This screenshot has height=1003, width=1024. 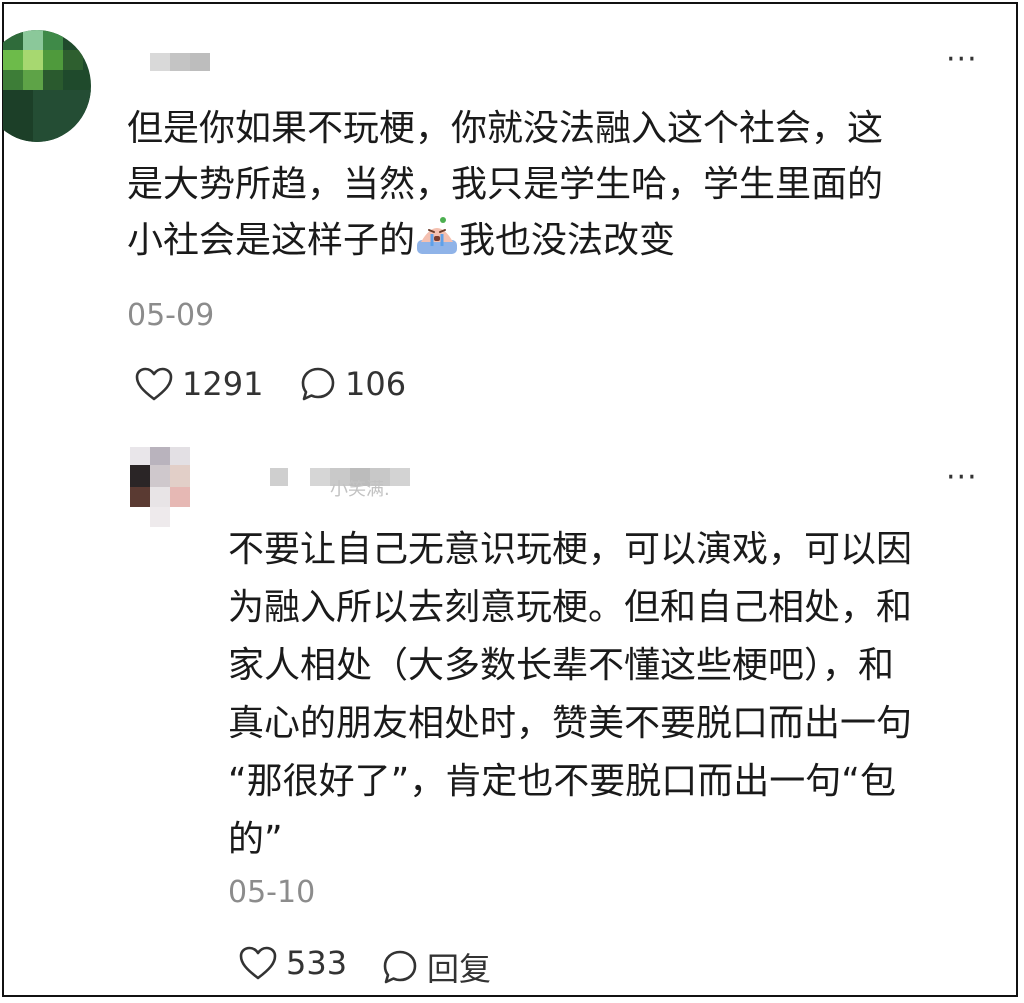 What do you see at coordinates (561, 665) in the screenshot?
I see `reply-text-line: 家人相处（大多数长辈不懂这些梗吧），和` at bounding box center [561, 665].